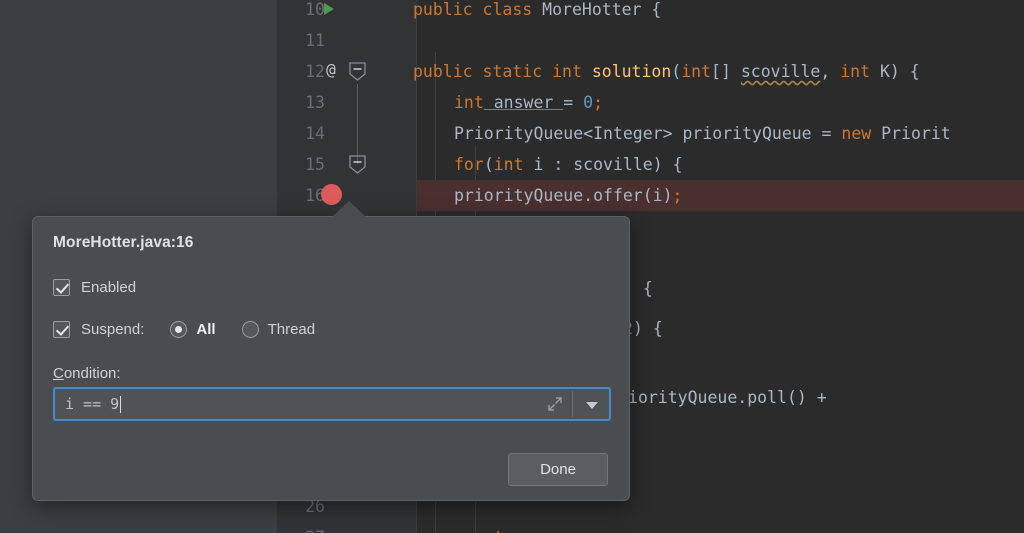 The height and width of the screenshot is (533, 1024). Describe the element at coordinates (603, 164) in the screenshot. I see `code-token-text: i : scoville) {` at that location.